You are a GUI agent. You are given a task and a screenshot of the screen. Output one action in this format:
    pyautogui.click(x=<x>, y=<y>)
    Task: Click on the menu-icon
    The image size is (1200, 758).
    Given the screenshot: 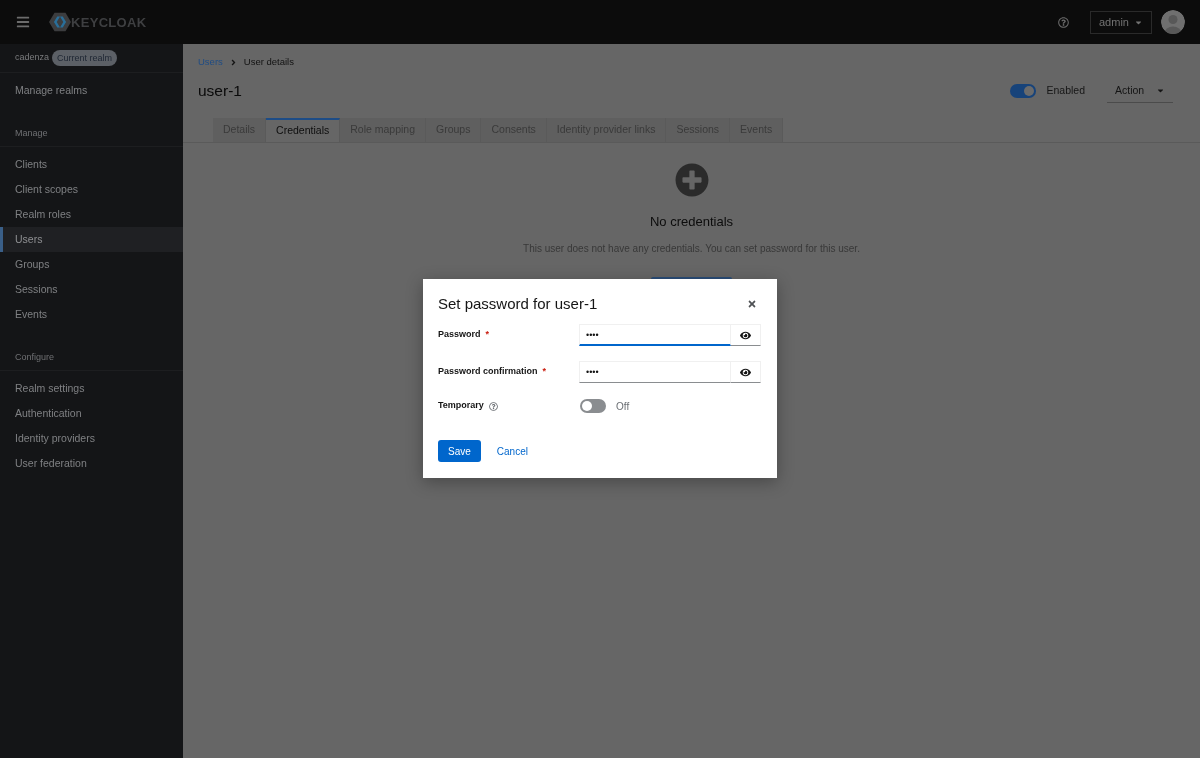 What is the action you would take?
    pyautogui.click(x=23, y=22)
    